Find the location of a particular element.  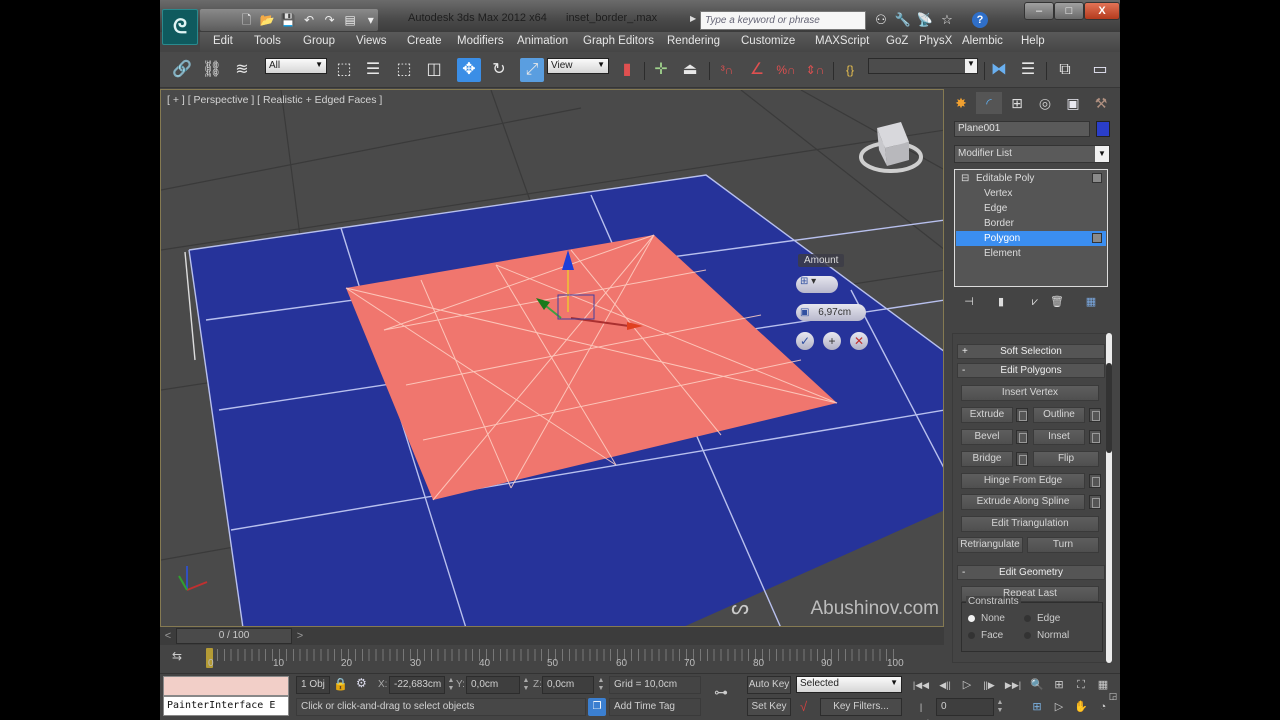

maxscript-listener-input: PainterInterface E is located at coordinates (226, 706).